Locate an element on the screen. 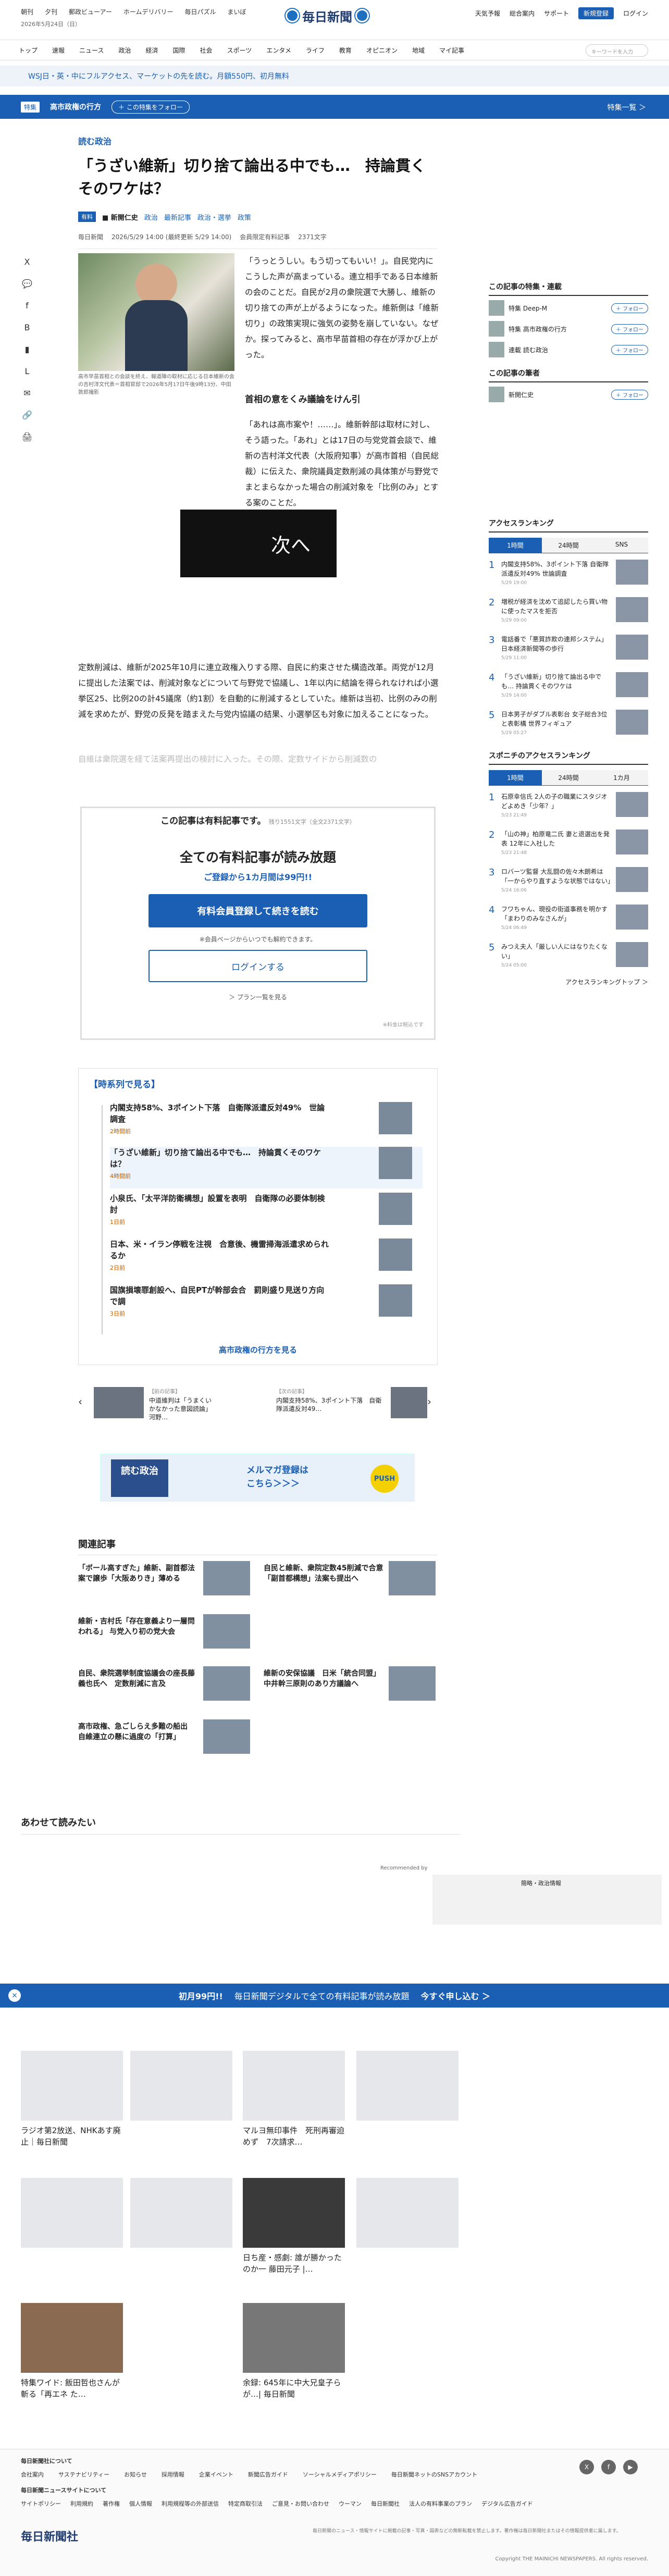 Image resolution: width=669 pixels, height=2576 pixels. footer-link: 個人情報 is located at coordinates (140, 2503).